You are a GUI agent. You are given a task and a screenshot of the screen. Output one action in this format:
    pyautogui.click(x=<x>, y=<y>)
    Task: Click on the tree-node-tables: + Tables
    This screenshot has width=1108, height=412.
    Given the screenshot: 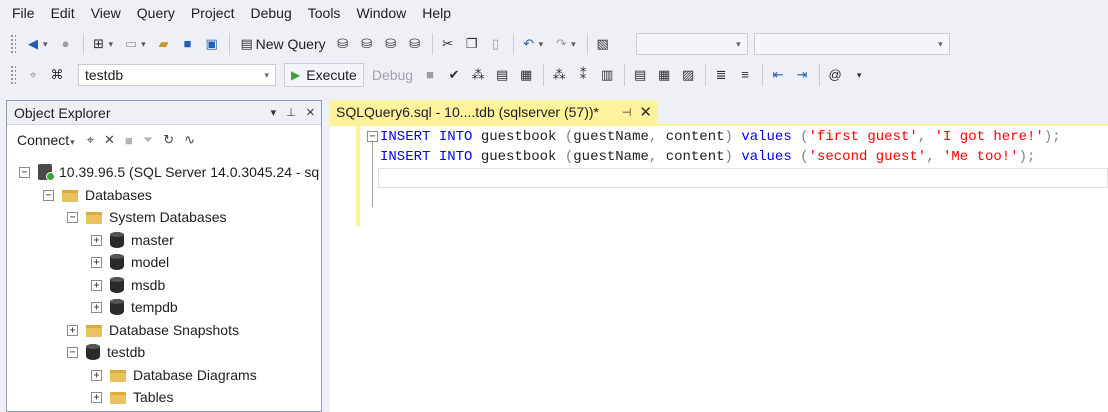 What is the action you would take?
    pyautogui.click(x=132, y=397)
    